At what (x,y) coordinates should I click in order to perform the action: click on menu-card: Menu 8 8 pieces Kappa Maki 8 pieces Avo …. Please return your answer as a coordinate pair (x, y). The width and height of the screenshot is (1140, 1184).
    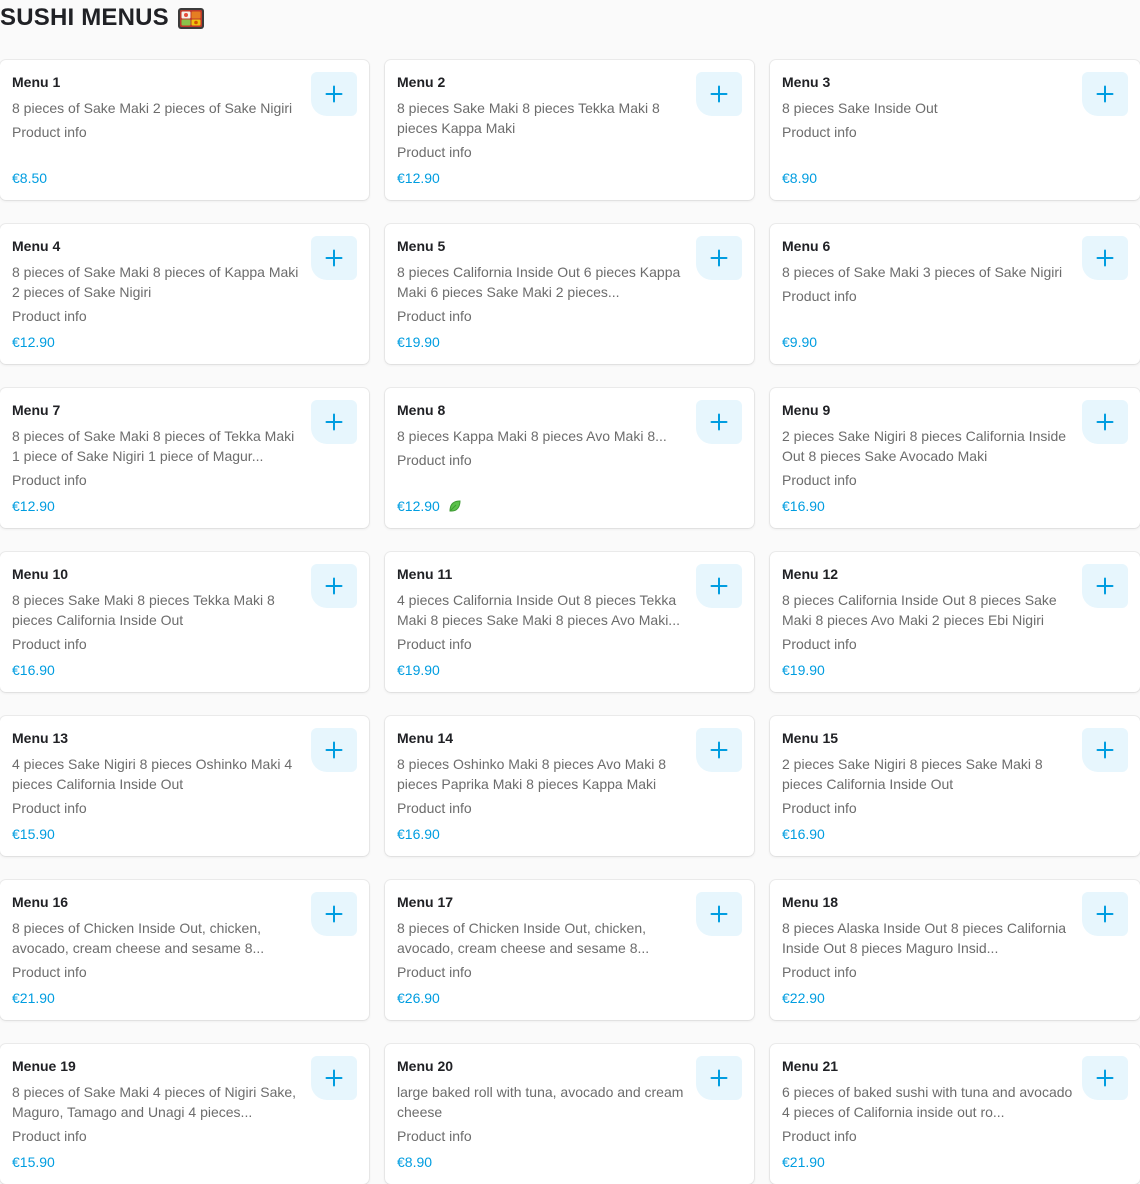
    Looking at the image, I should click on (569, 458).